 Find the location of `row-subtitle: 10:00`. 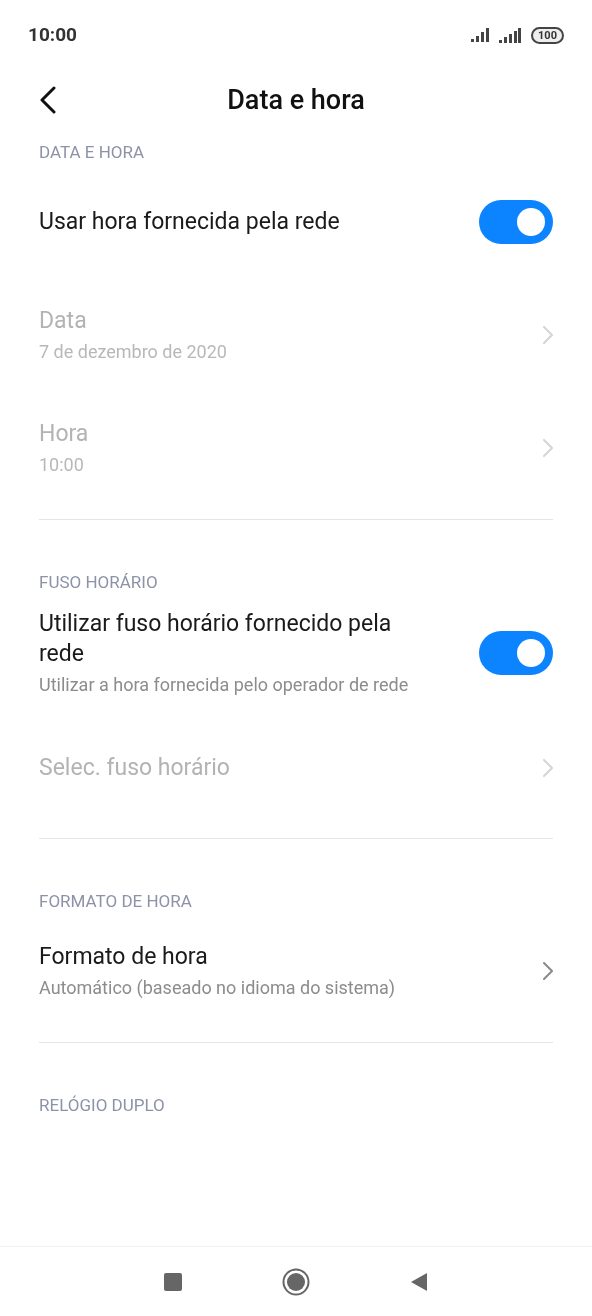

row-subtitle: 10:00 is located at coordinates (62, 465).